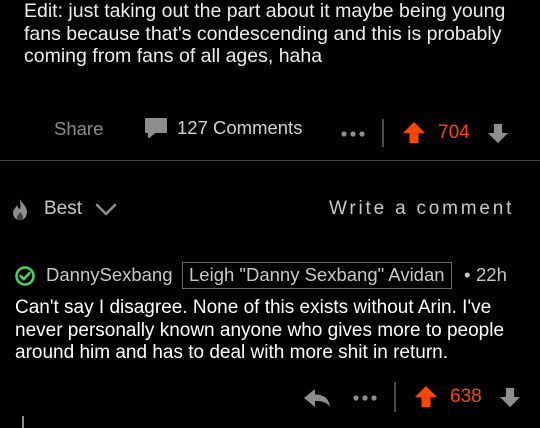  What do you see at coordinates (491, 274) in the screenshot?
I see `comment-timestamp: 22h` at bounding box center [491, 274].